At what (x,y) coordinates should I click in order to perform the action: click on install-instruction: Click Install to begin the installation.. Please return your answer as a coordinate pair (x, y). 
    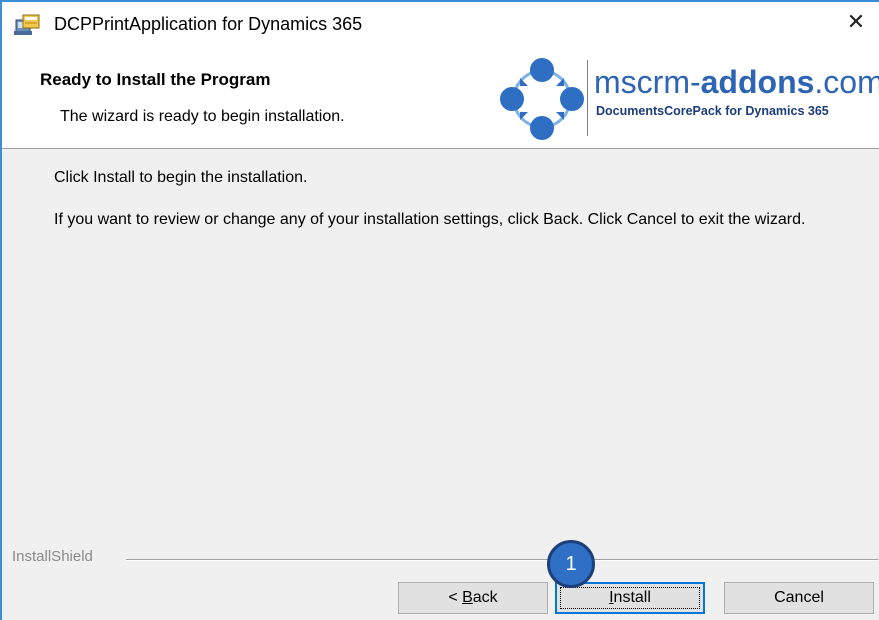
    Looking at the image, I should click on (181, 177).